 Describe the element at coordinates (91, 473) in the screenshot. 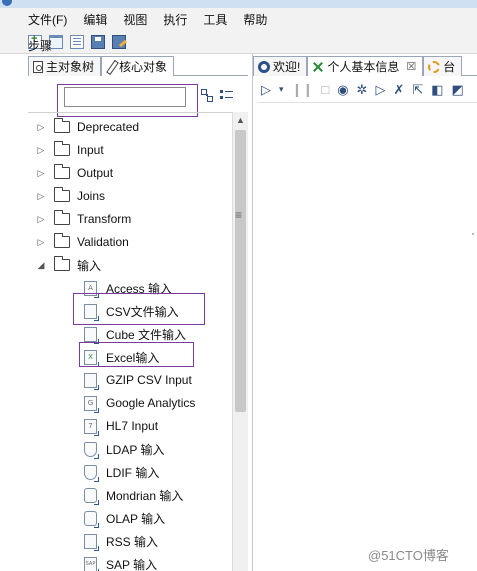

I see `ldif-input-icon` at that location.